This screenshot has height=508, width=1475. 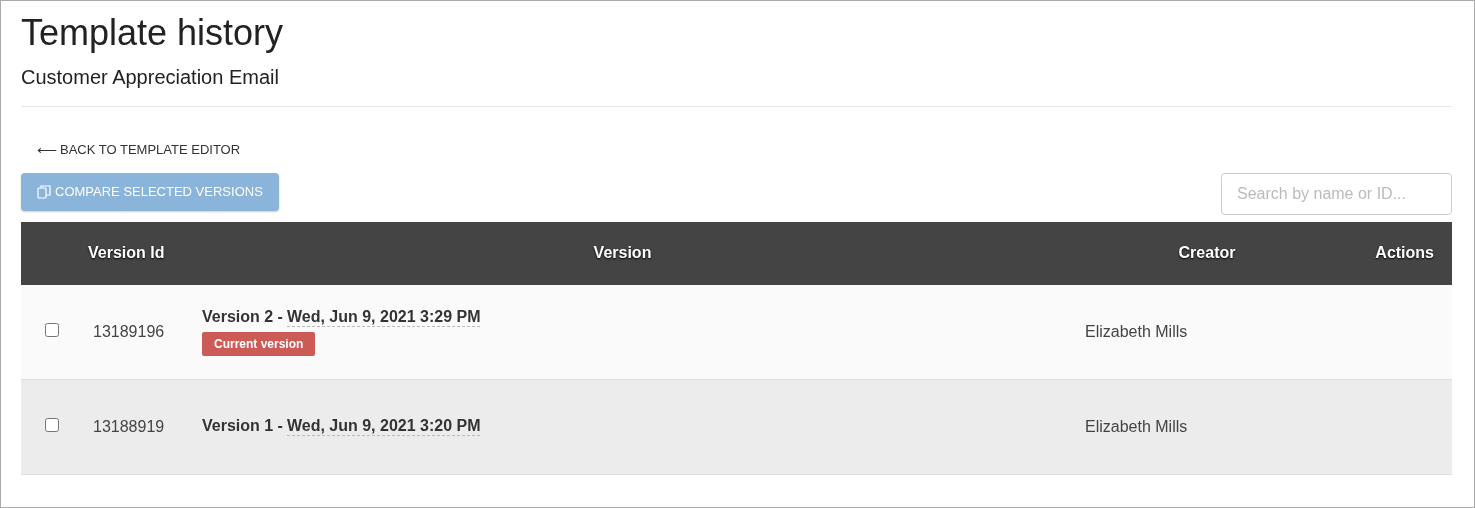 What do you see at coordinates (126, 253) in the screenshot?
I see `column-header: Version Id` at bounding box center [126, 253].